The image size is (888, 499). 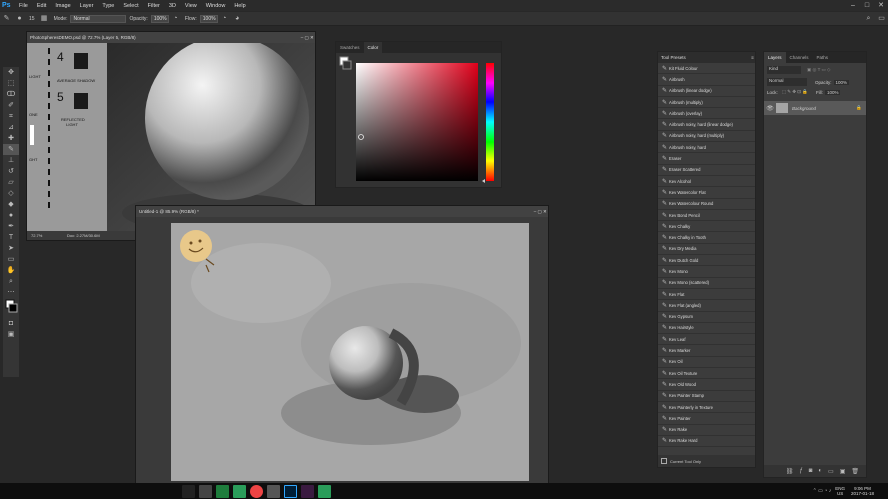 I want to click on current-tool-only-checkbox, so click(x=664, y=461).